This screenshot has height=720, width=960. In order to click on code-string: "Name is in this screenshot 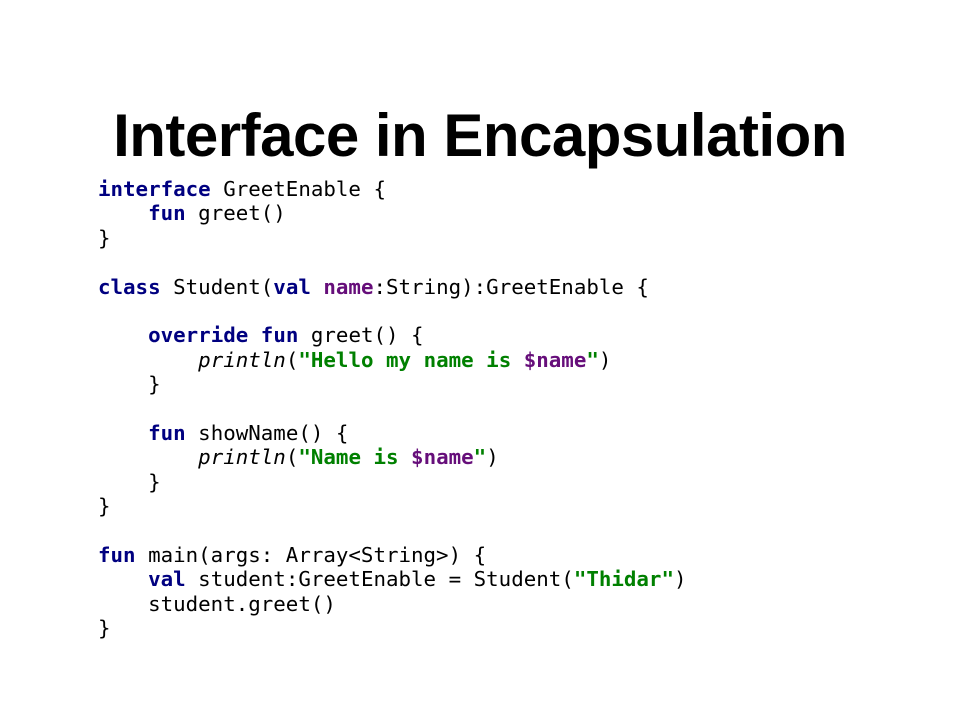, I will do `click(355, 457)`.